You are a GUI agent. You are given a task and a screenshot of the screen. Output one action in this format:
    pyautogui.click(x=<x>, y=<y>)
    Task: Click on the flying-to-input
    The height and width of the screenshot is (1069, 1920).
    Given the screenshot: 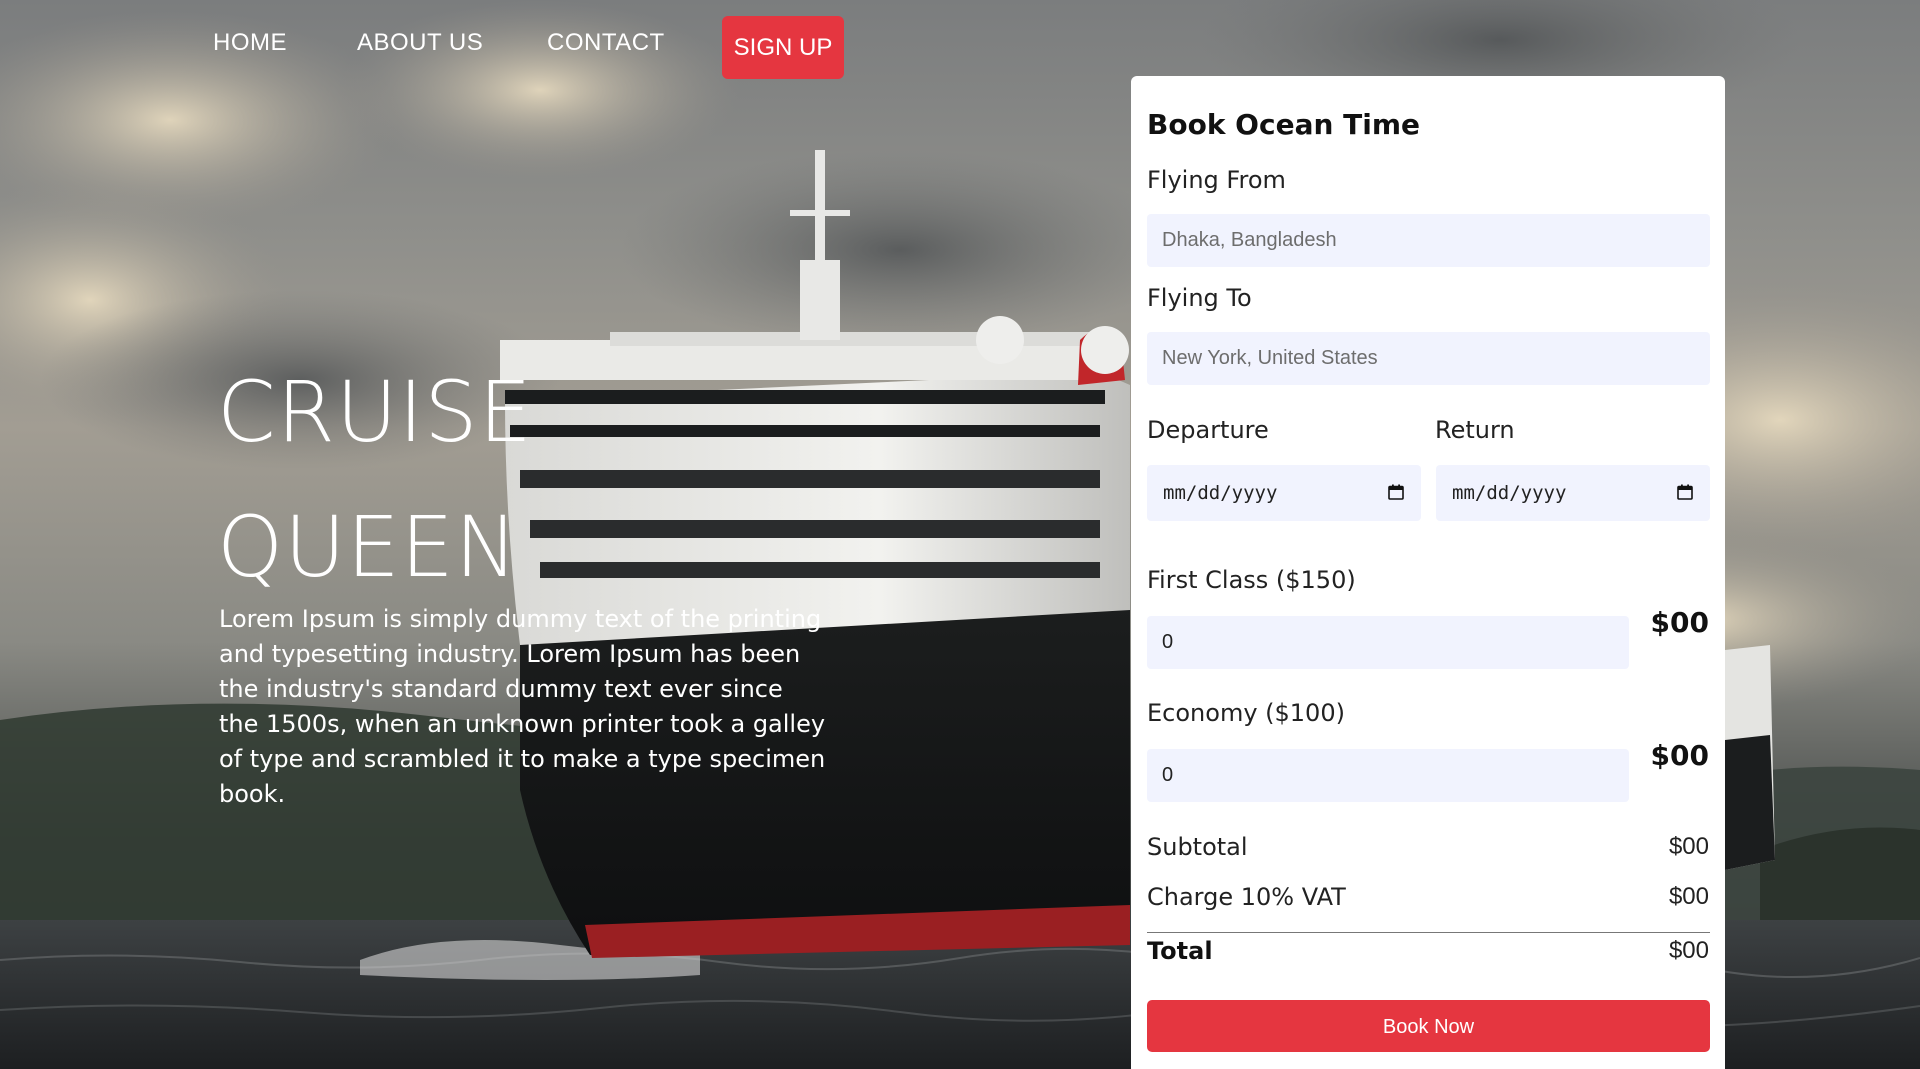 What is the action you would take?
    pyautogui.click(x=1428, y=358)
    